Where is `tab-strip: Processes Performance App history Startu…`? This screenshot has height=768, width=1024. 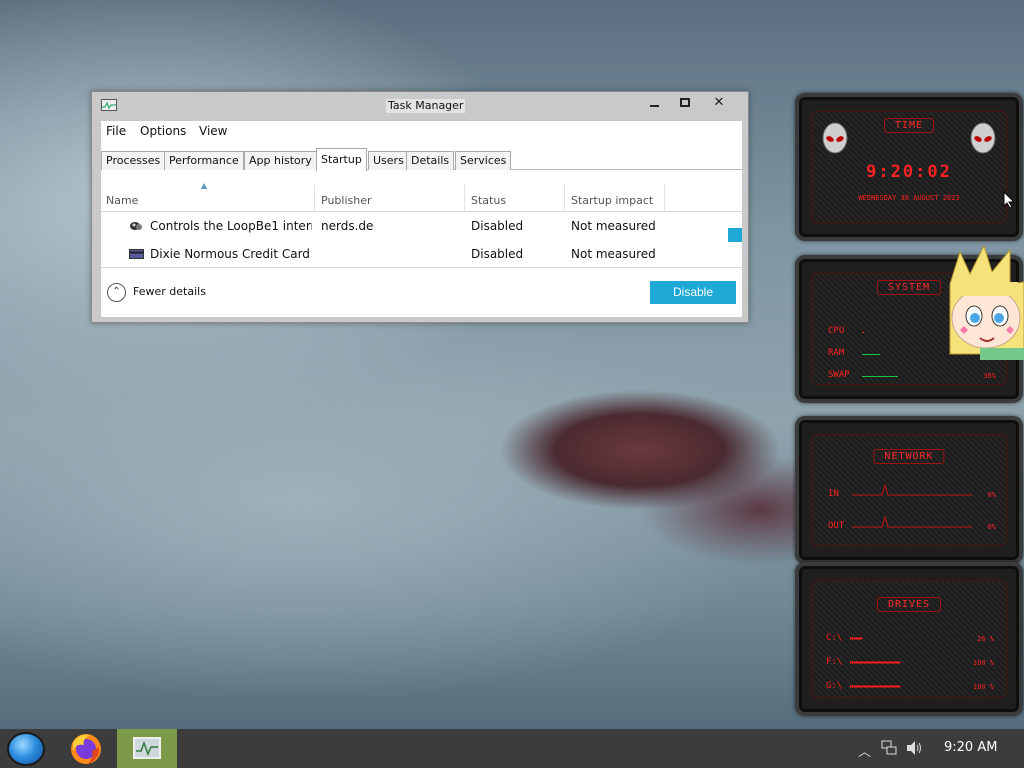
tab-strip: Processes Performance App history Startu… is located at coordinates (421, 159).